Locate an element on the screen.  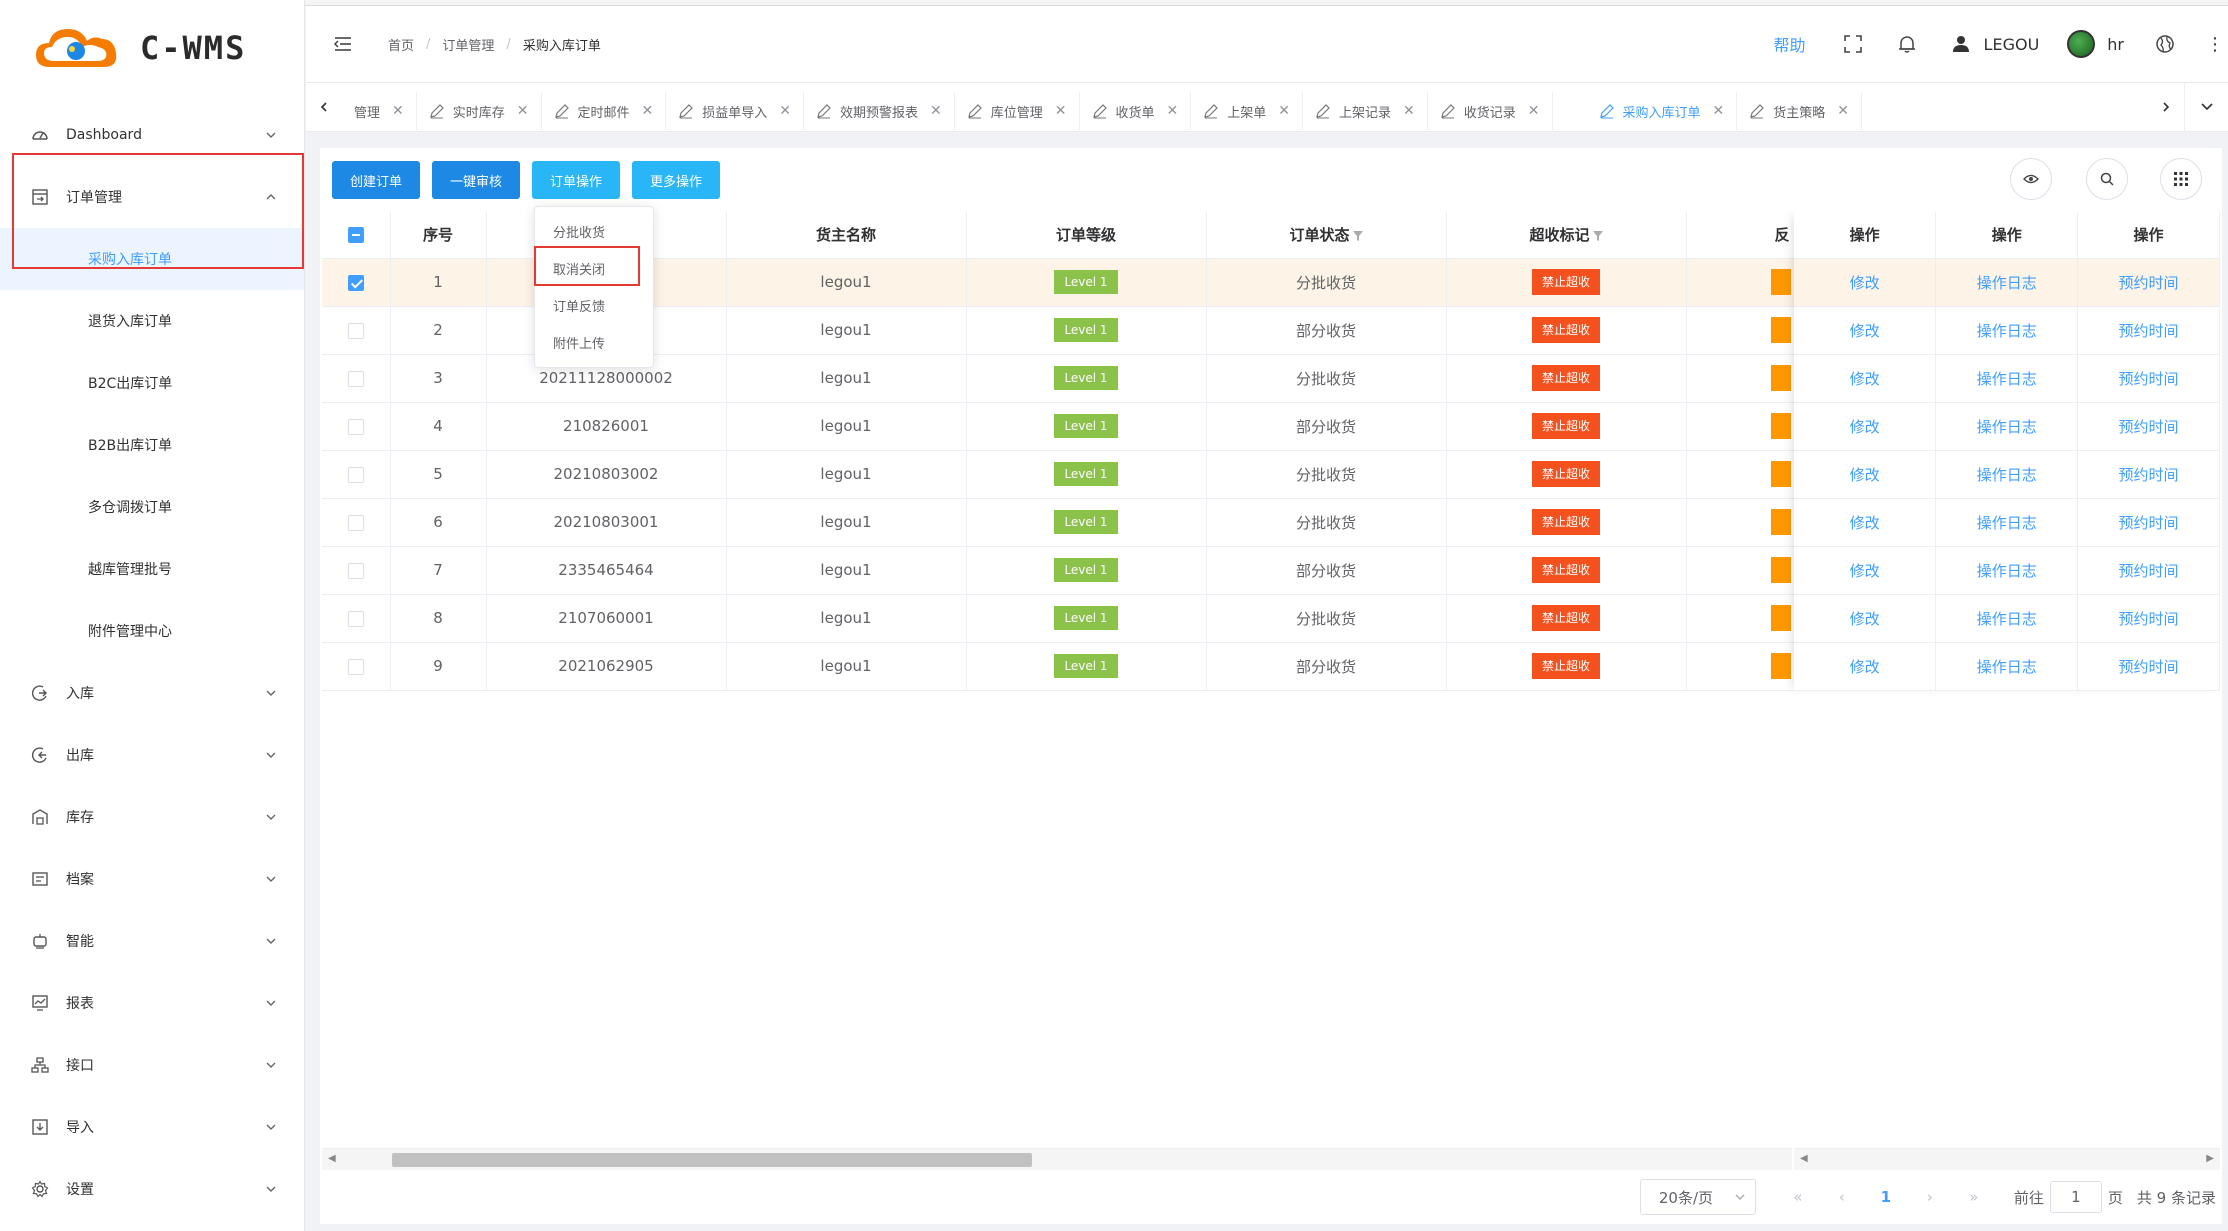
table-row: 6 20210803001 legou1 Level 1 分批收货 禁止超收 is located at coordinates (1059, 522).